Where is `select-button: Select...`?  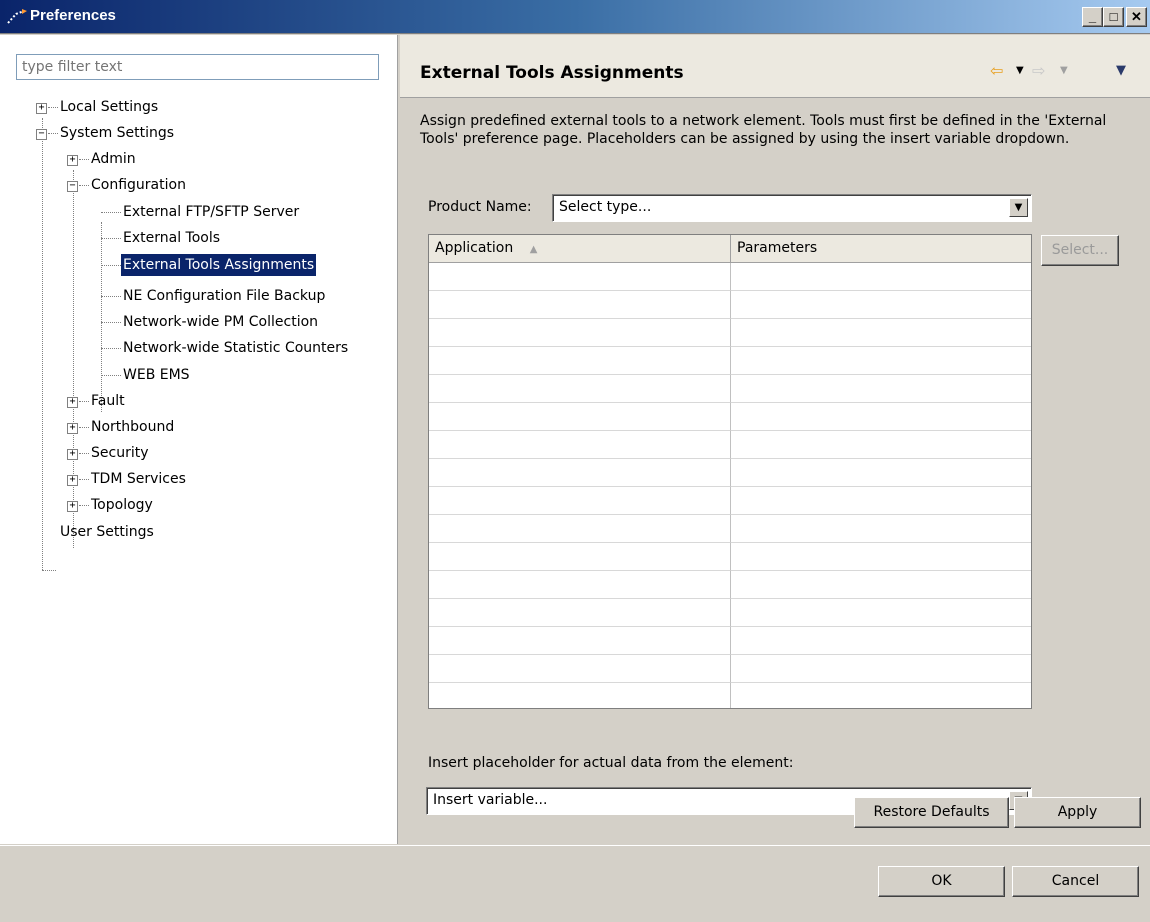
select-button: Select... is located at coordinates (1080, 250).